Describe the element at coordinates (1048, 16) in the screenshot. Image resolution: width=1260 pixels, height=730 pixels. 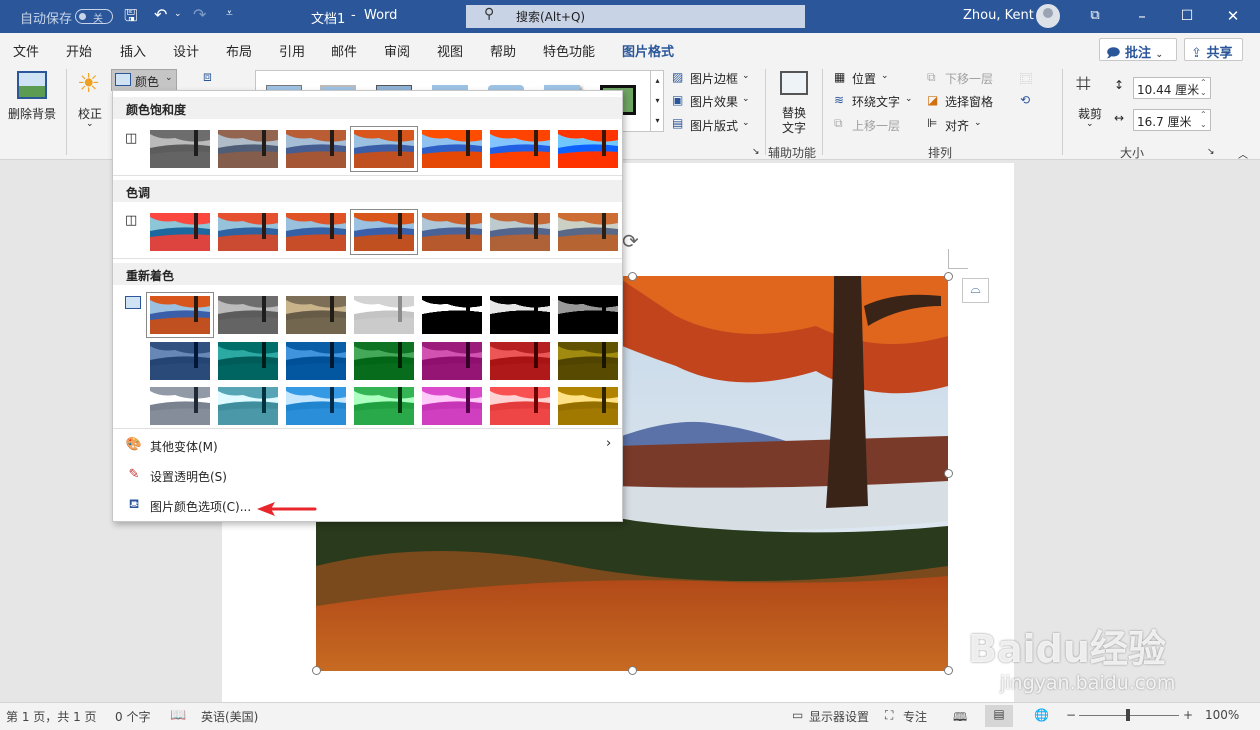
I see `avatar` at that location.